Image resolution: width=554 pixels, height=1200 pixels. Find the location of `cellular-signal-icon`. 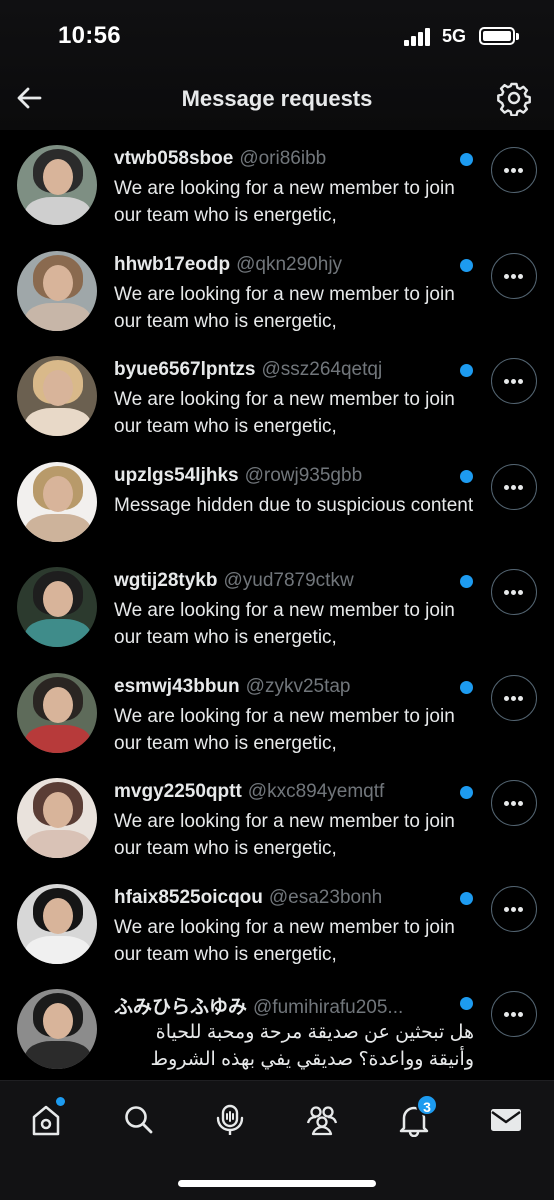

cellular-signal-icon is located at coordinates (419, 37).